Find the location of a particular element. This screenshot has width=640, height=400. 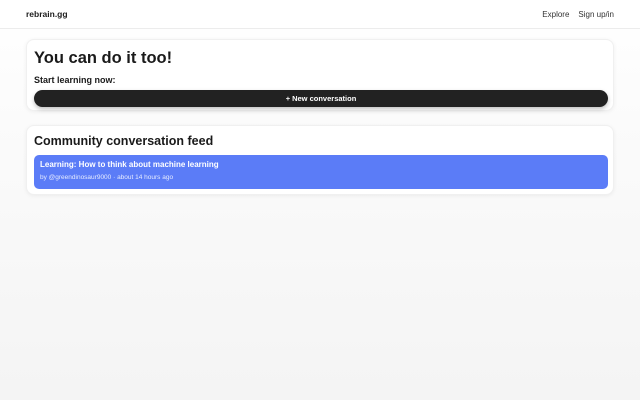

brand-logo: rebrain.gg is located at coordinates (47, 14).